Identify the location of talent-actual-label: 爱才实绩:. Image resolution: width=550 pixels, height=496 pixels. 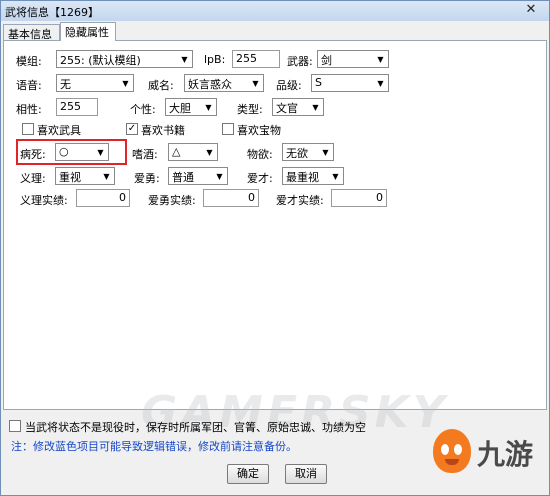
(300, 200).